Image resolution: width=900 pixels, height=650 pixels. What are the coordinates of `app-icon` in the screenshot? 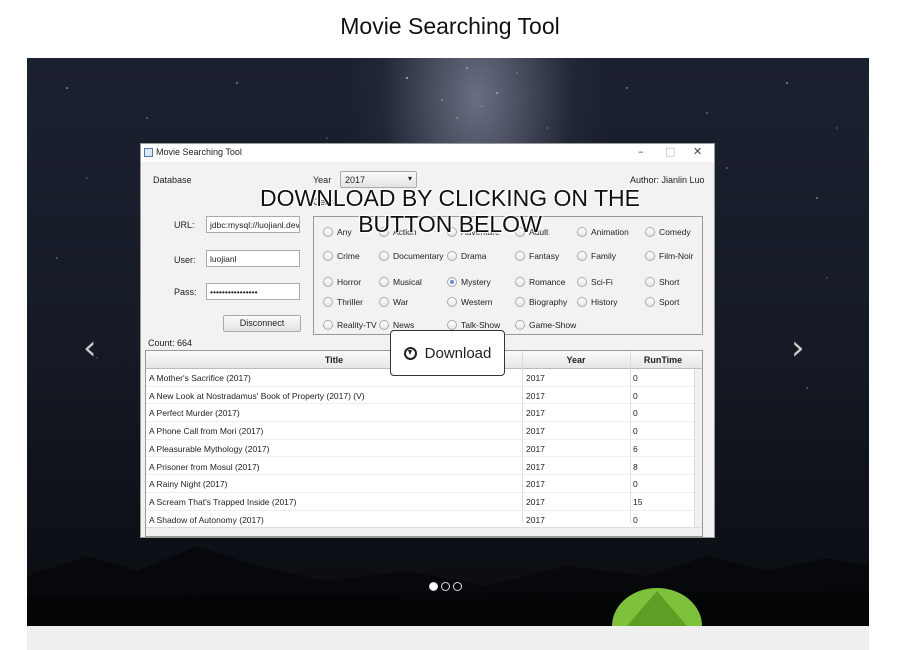 It's located at (148, 152).